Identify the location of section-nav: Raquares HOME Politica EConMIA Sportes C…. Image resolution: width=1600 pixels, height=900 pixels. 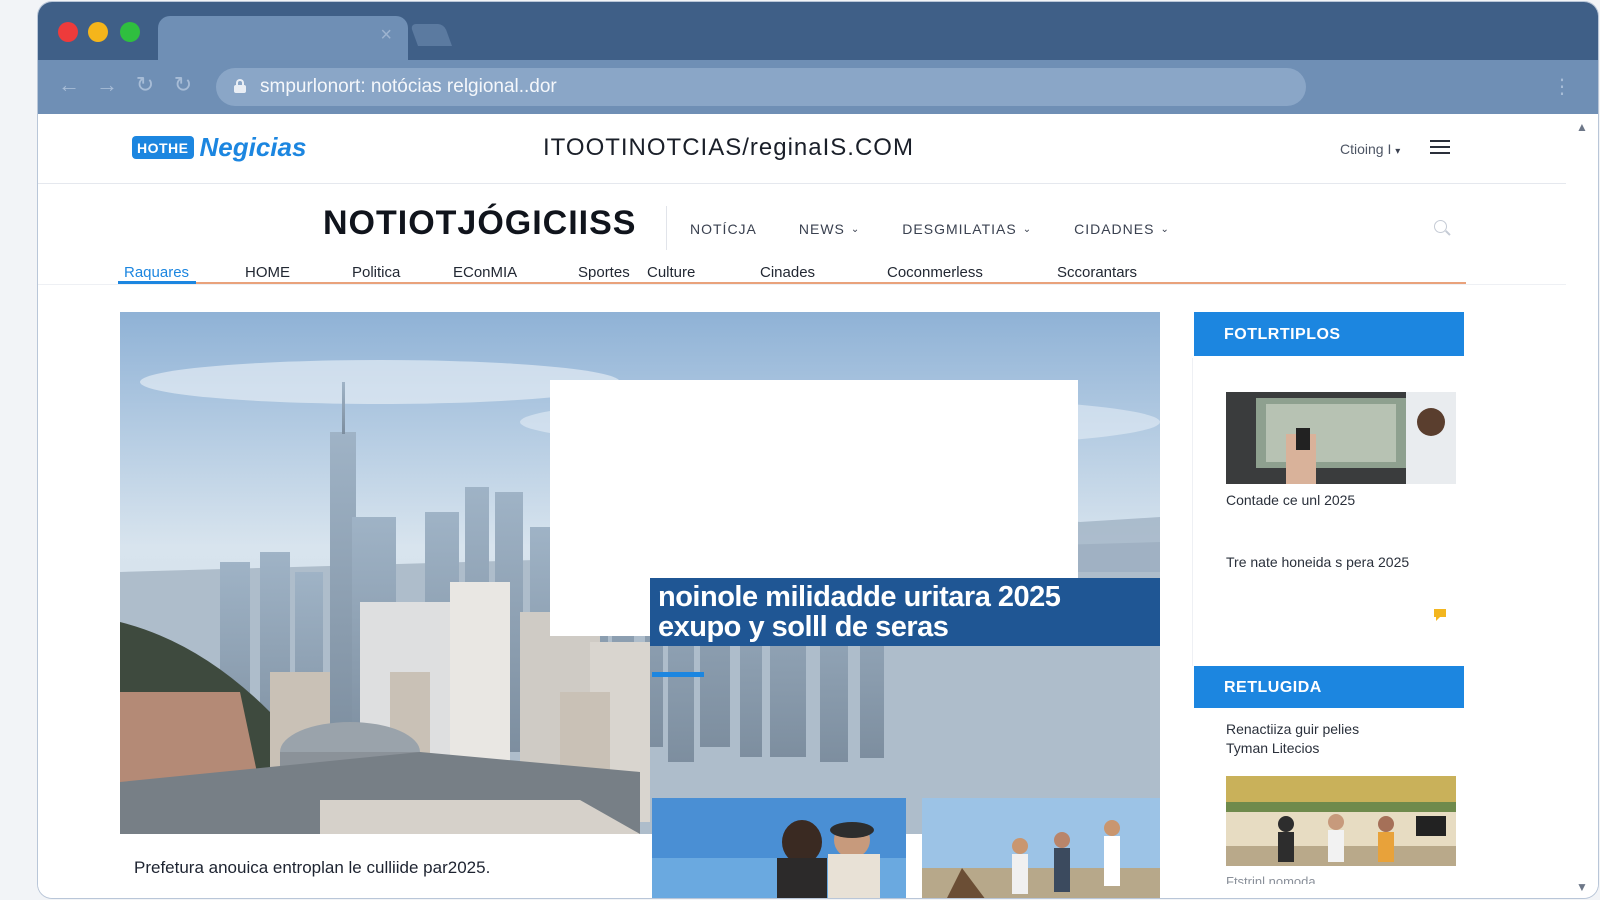
(802, 274).